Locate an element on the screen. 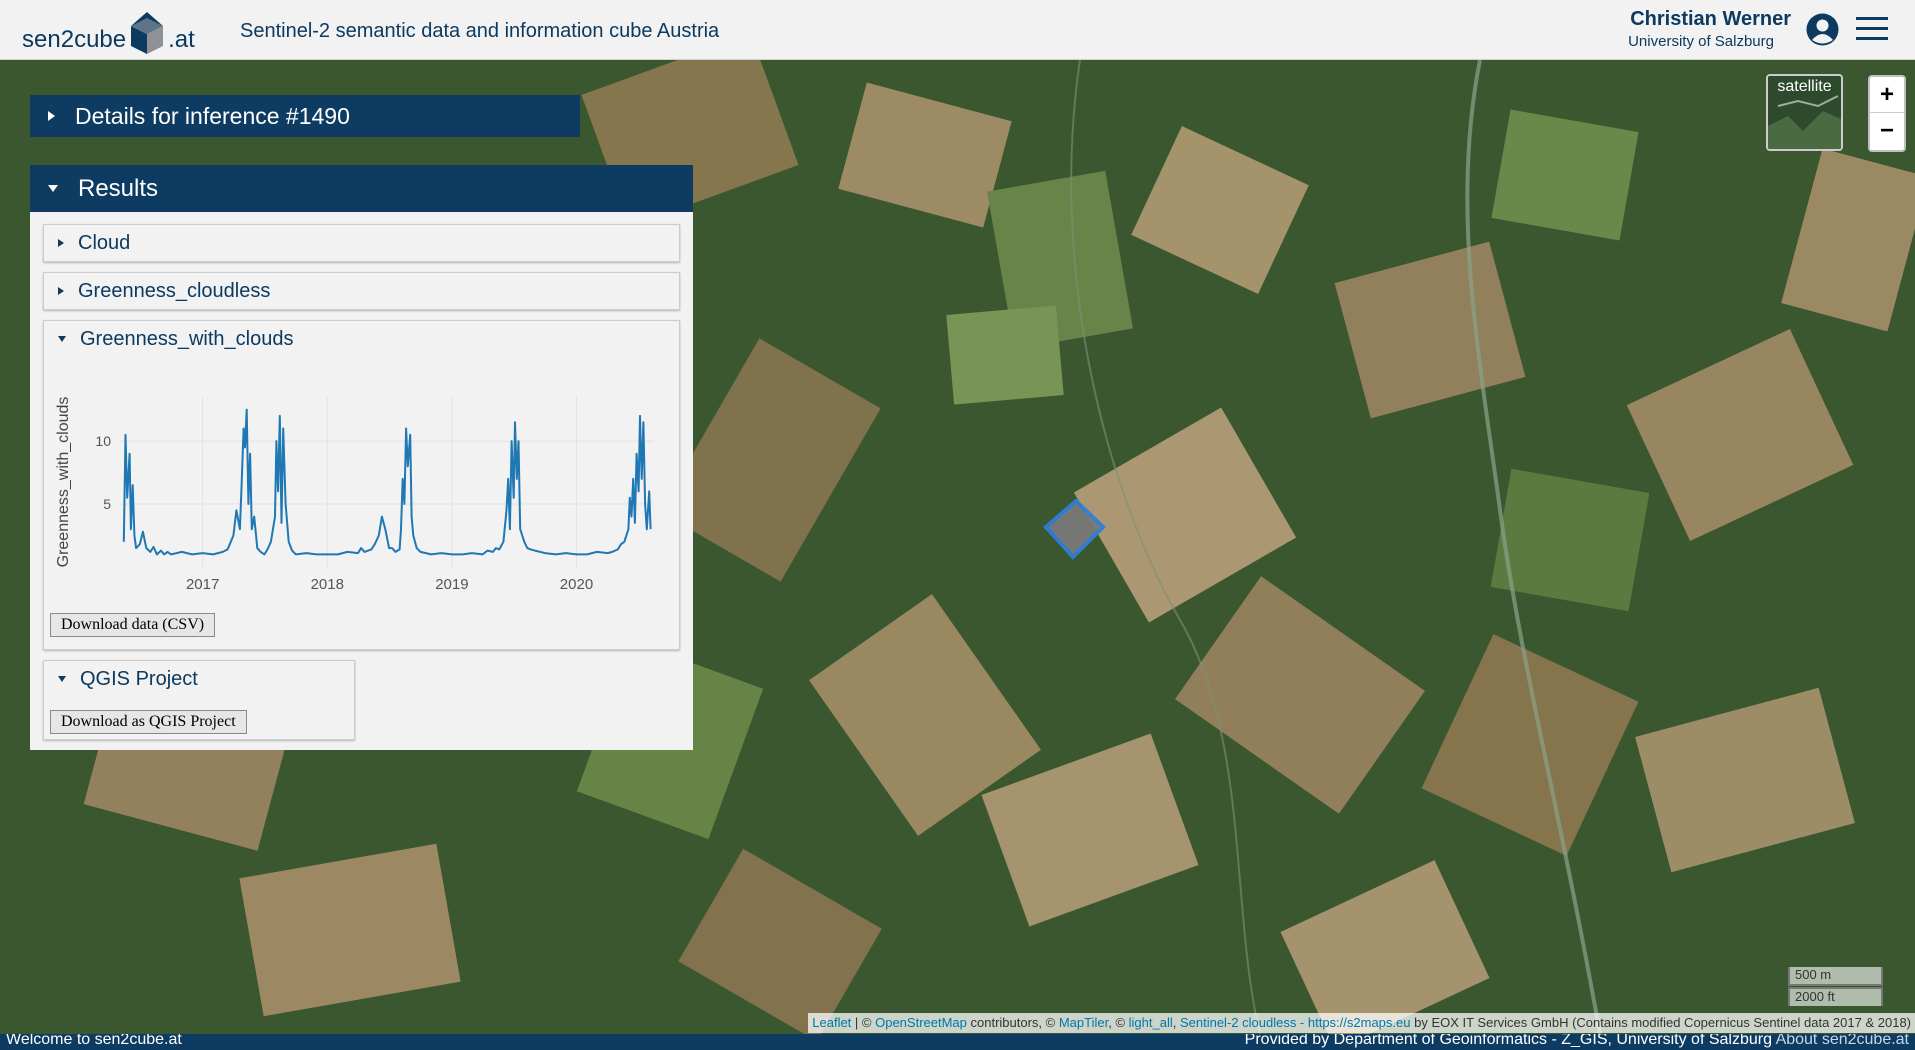 Image resolution: width=1915 pixels, height=1050 pixels. s2maps-link: Sentinel-2 cloudless - https://s2maps.eu is located at coordinates (1295, 1022).